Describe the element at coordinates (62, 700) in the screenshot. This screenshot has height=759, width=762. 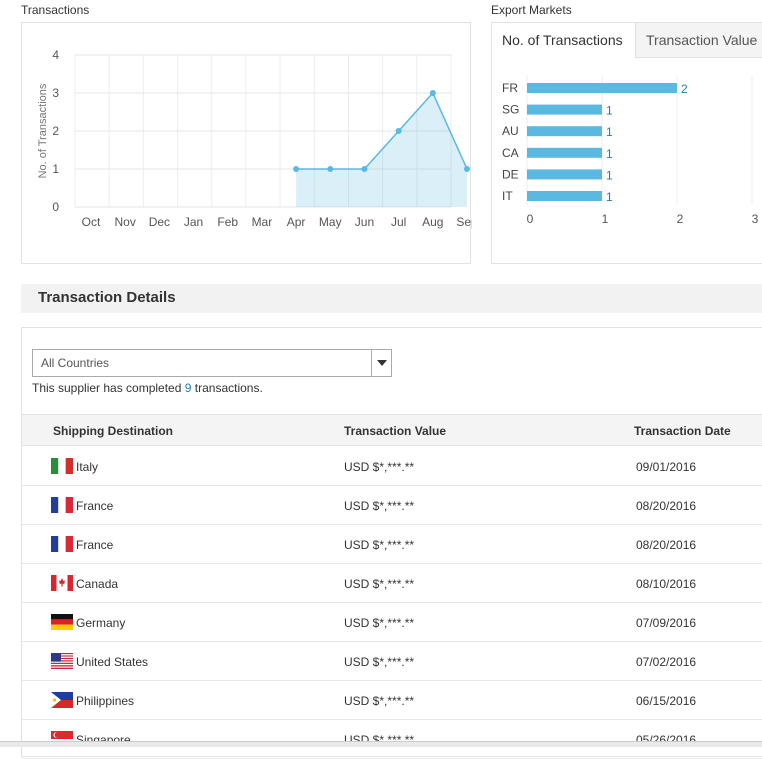
I see `philippines-flag-icon` at that location.